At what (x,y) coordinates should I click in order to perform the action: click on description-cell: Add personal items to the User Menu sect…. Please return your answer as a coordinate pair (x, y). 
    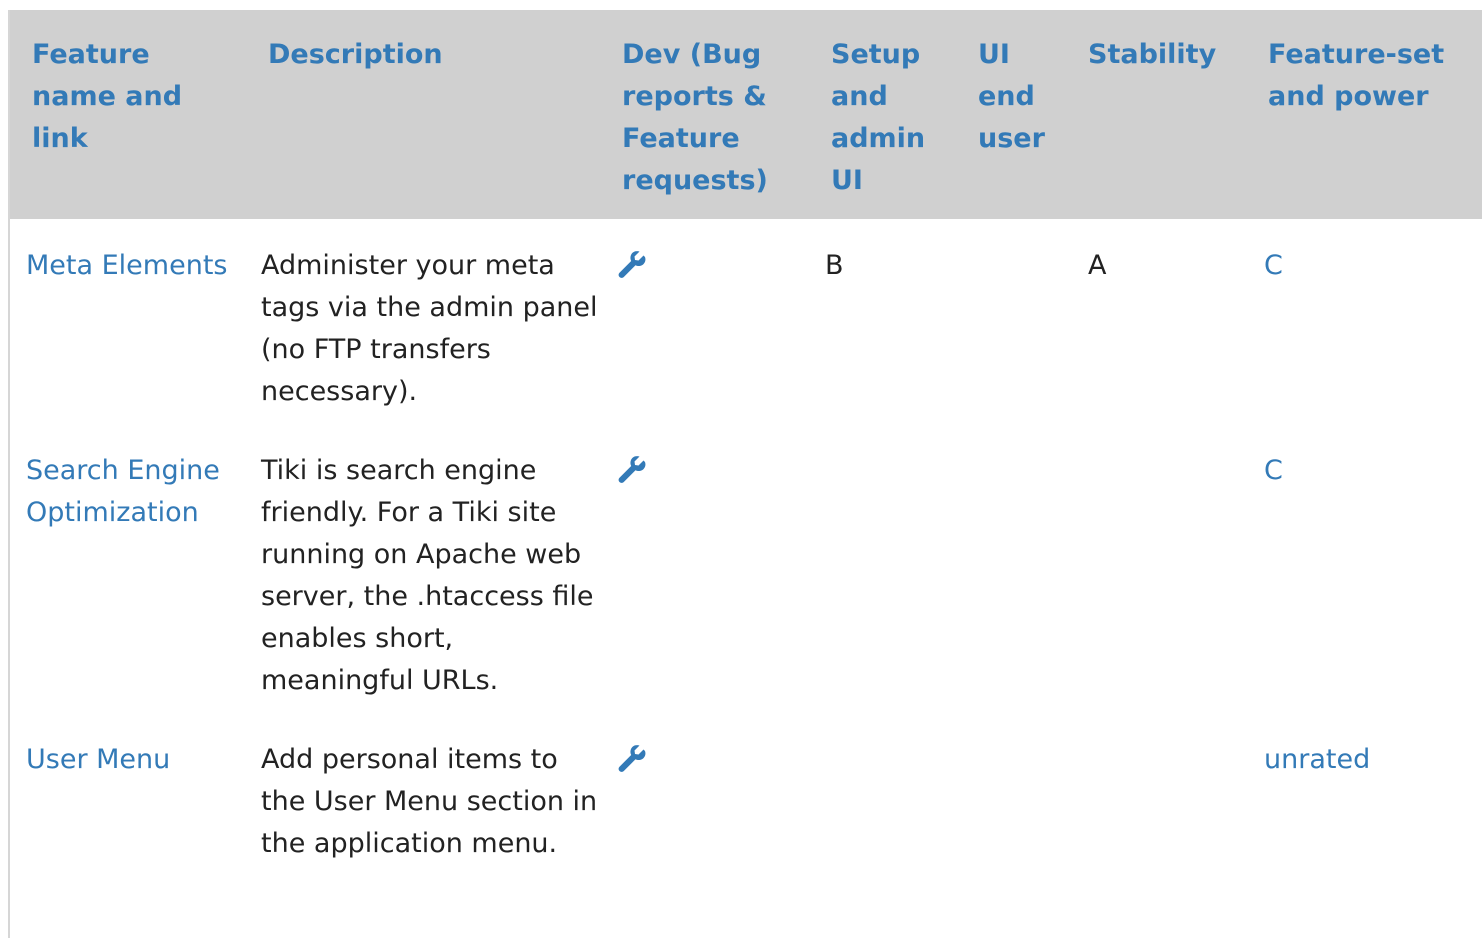
    Looking at the image, I should click on (429, 801).